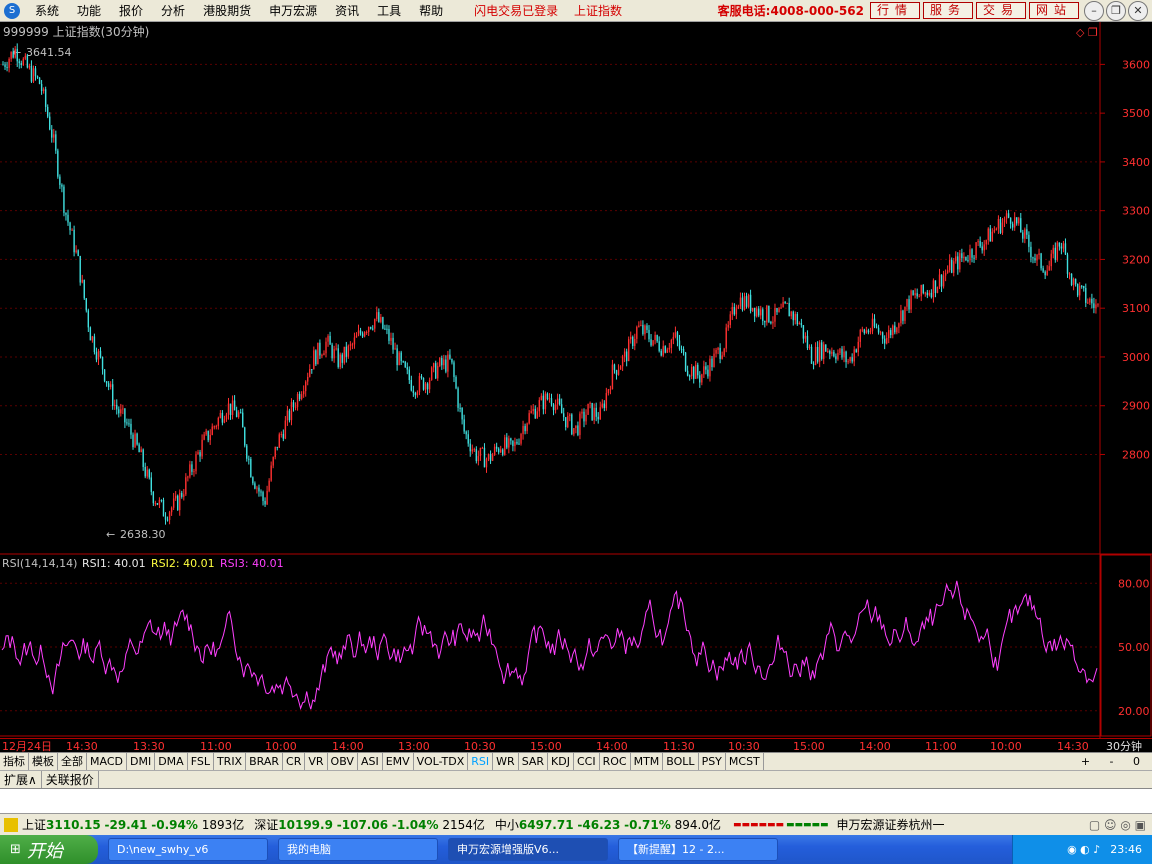  I want to click on tab-cci: CCI, so click(587, 761).